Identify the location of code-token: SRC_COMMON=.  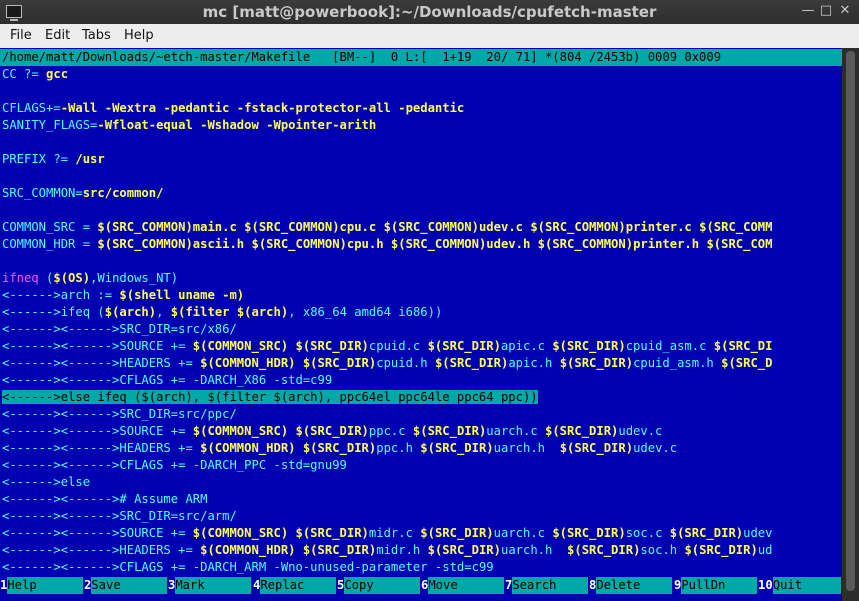
(42, 193).